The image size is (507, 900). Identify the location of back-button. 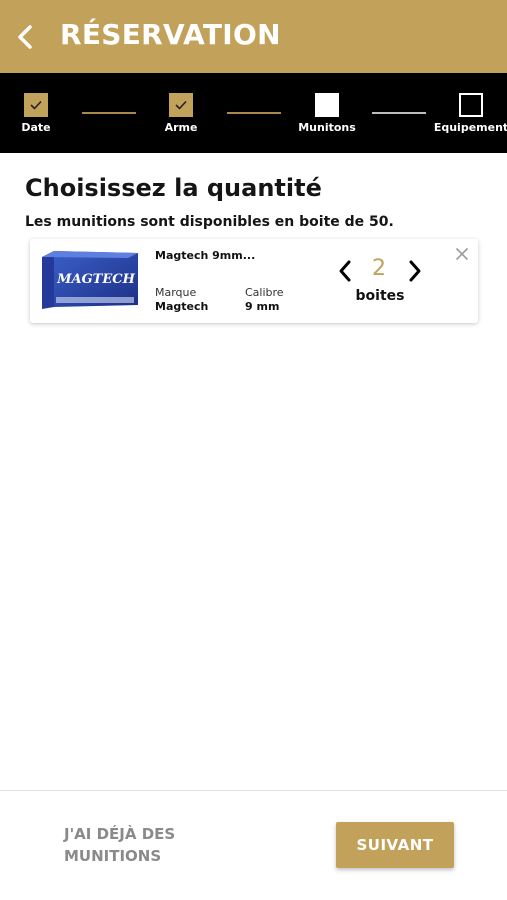
(25, 37).